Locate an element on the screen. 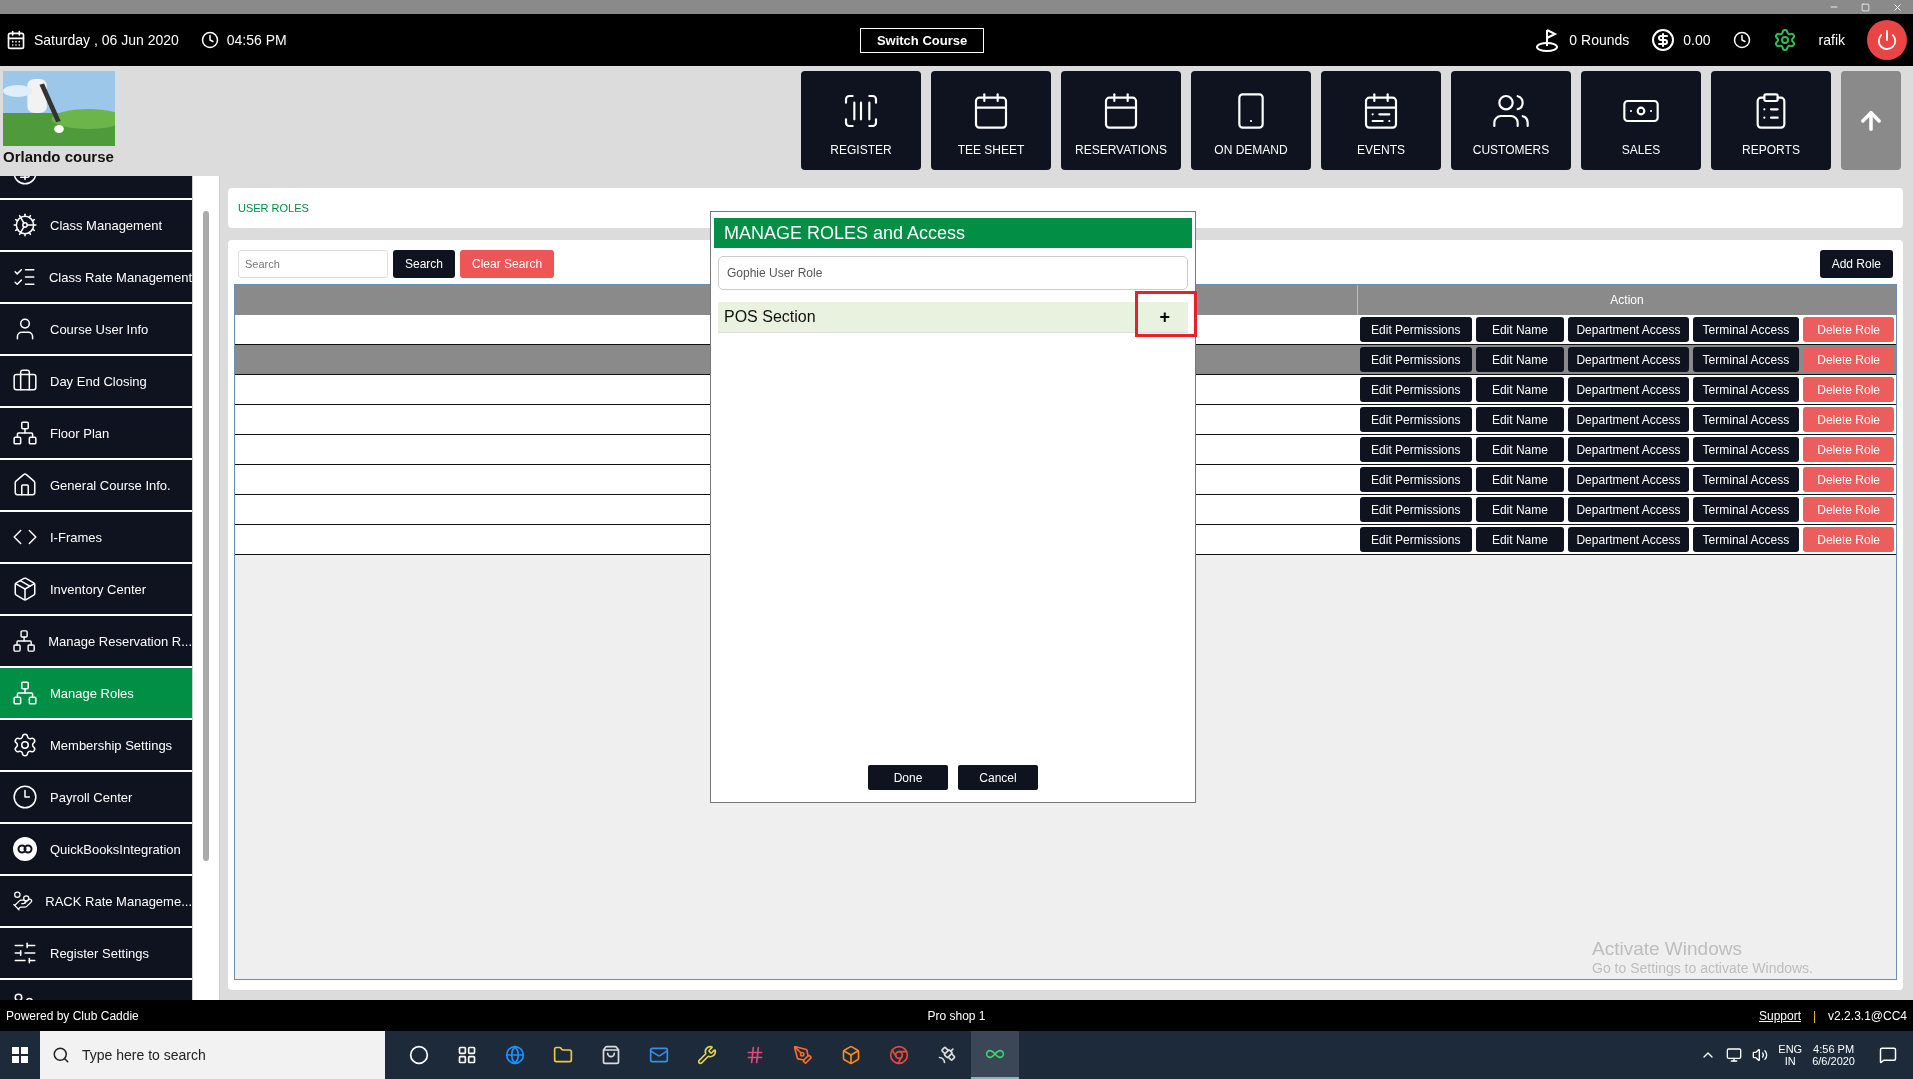  dialog-title: MANAGE ROLES and Access is located at coordinates (953, 233).